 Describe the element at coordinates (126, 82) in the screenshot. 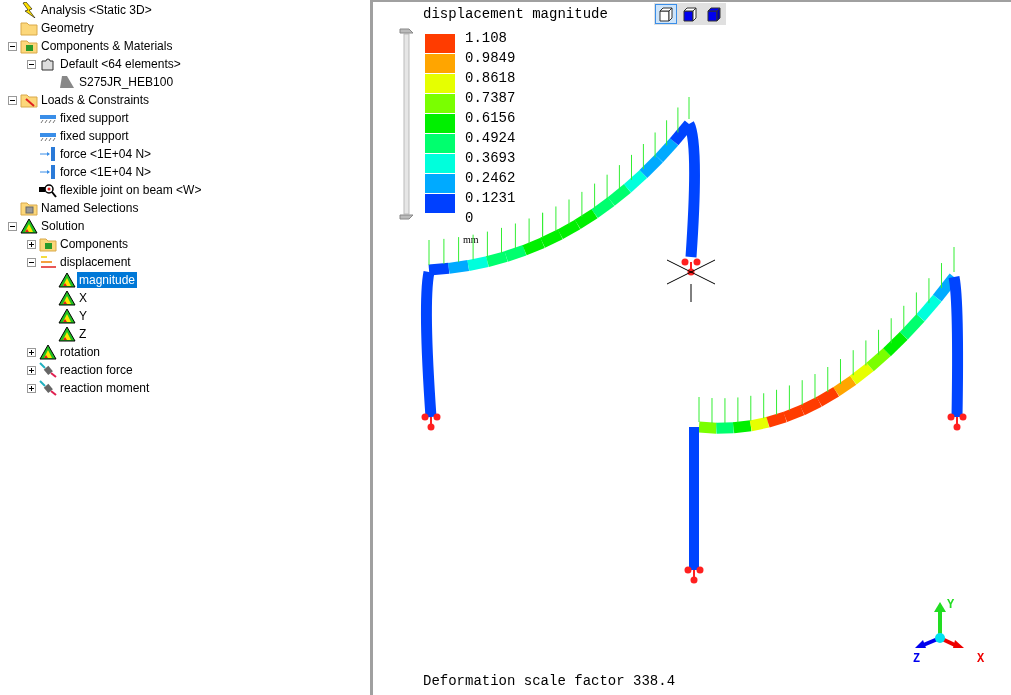

I see `tree-item: S275JR_HEB100` at that location.